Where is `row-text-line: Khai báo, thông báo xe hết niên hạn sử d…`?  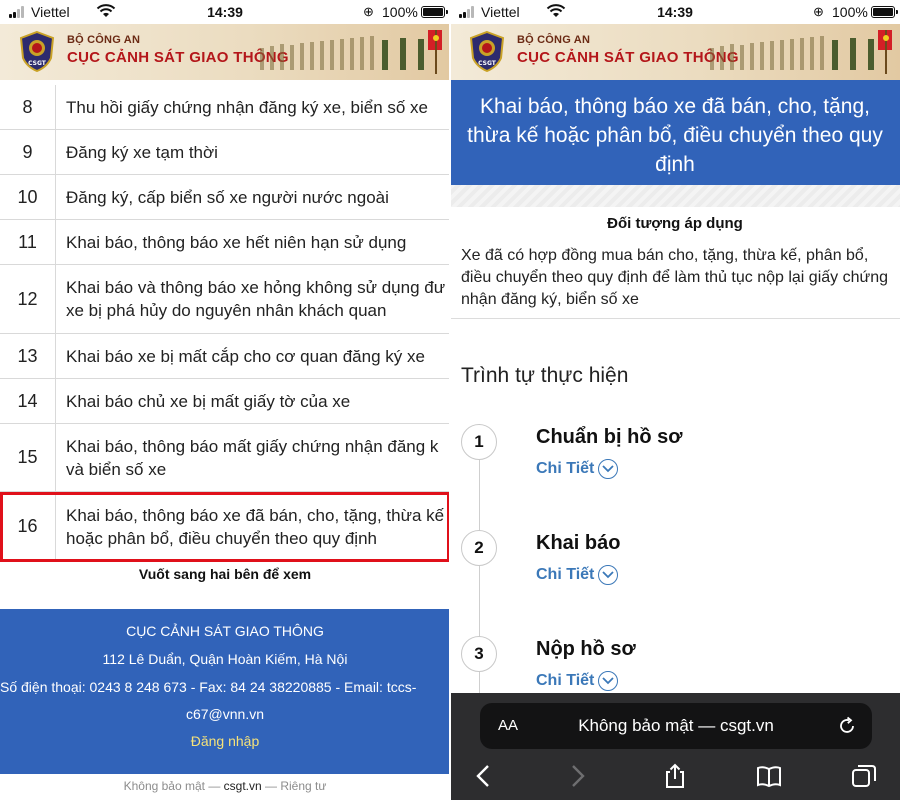 row-text-line: Khai báo, thông báo xe hết niên hạn sử d… is located at coordinates (236, 242).